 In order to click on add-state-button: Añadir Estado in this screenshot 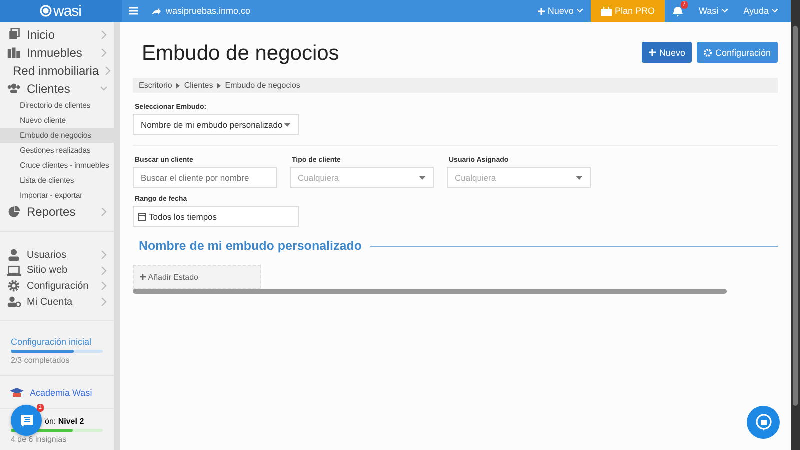, I will do `click(197, 277)`.